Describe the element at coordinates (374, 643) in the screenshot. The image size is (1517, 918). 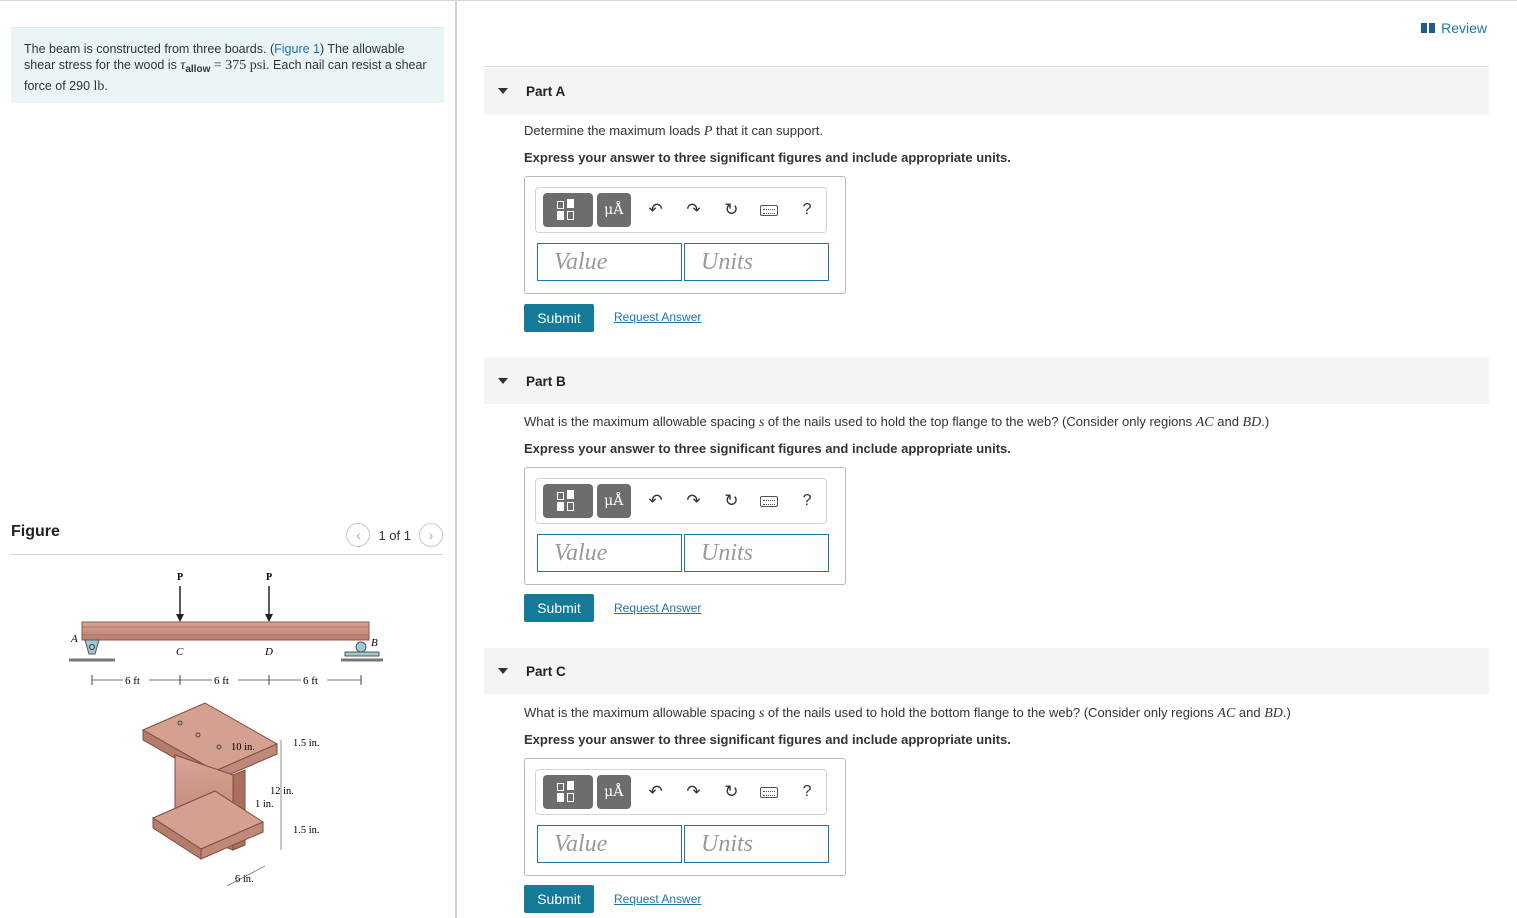
I see `point-b-label: B` at that location.